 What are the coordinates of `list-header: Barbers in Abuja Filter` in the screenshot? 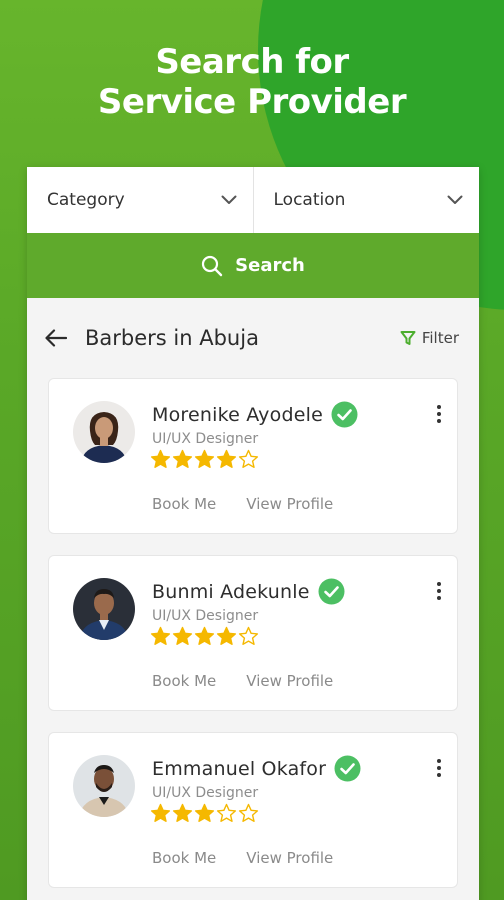 It's located at (253, 338).